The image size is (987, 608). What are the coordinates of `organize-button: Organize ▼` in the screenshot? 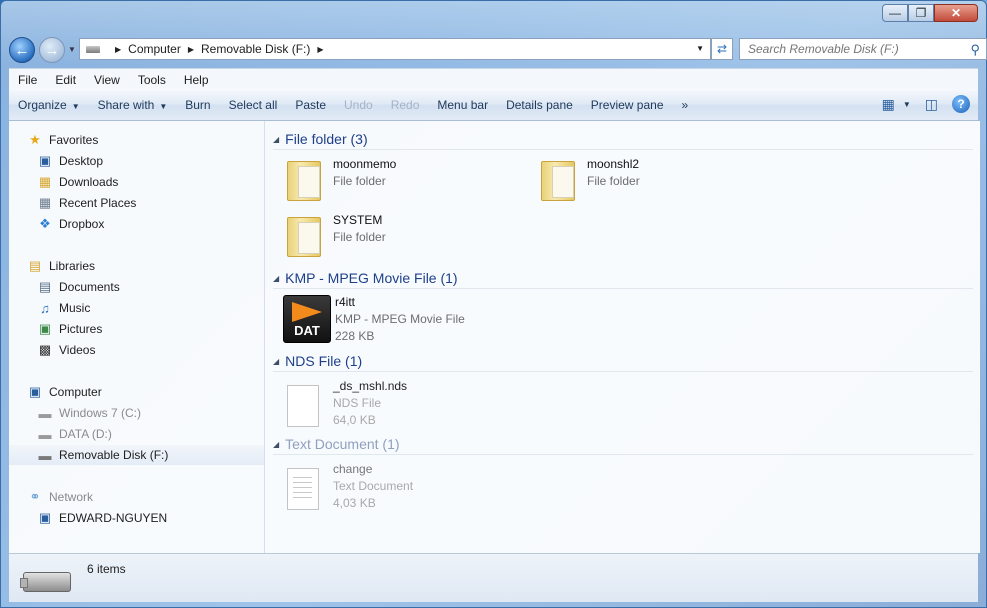 It's located at (49, 105).